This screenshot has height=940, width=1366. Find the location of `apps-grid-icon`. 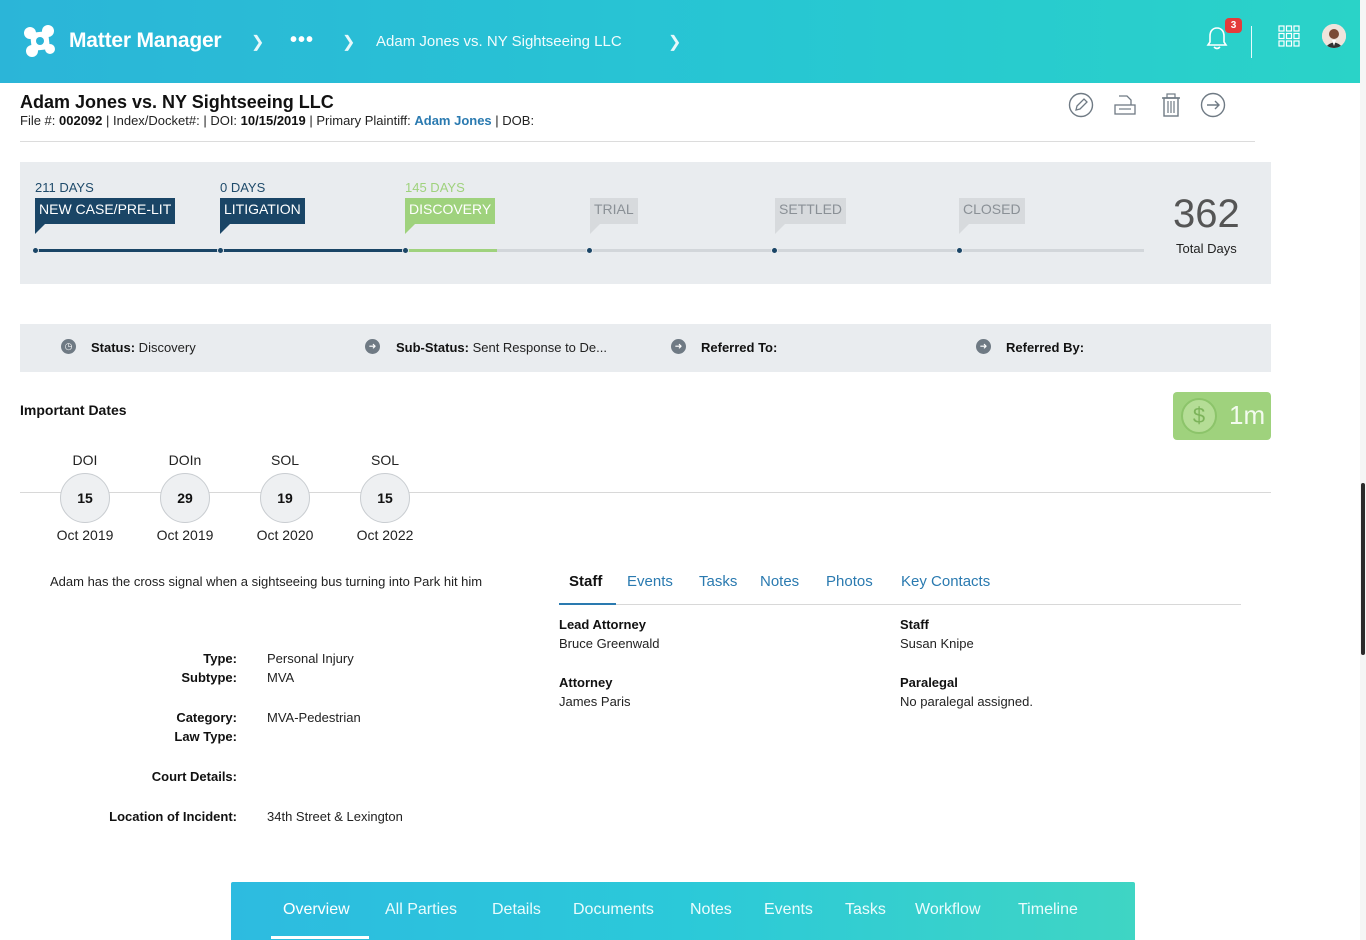

apps-grid-icon is located at coordinates (1289, 36).